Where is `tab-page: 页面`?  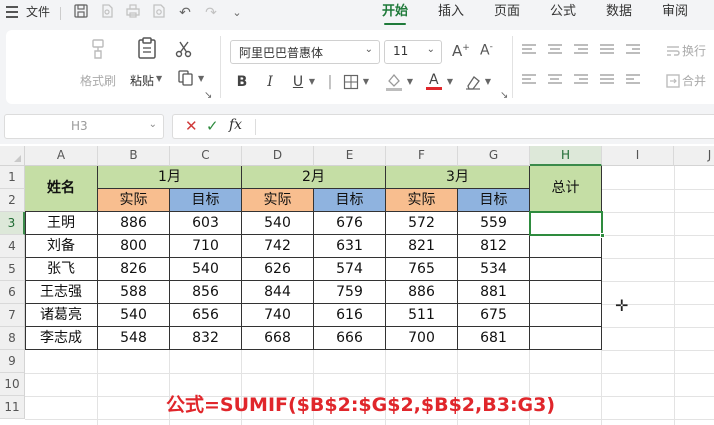 tab-page: 页面 is located at coordinates (507, 13).